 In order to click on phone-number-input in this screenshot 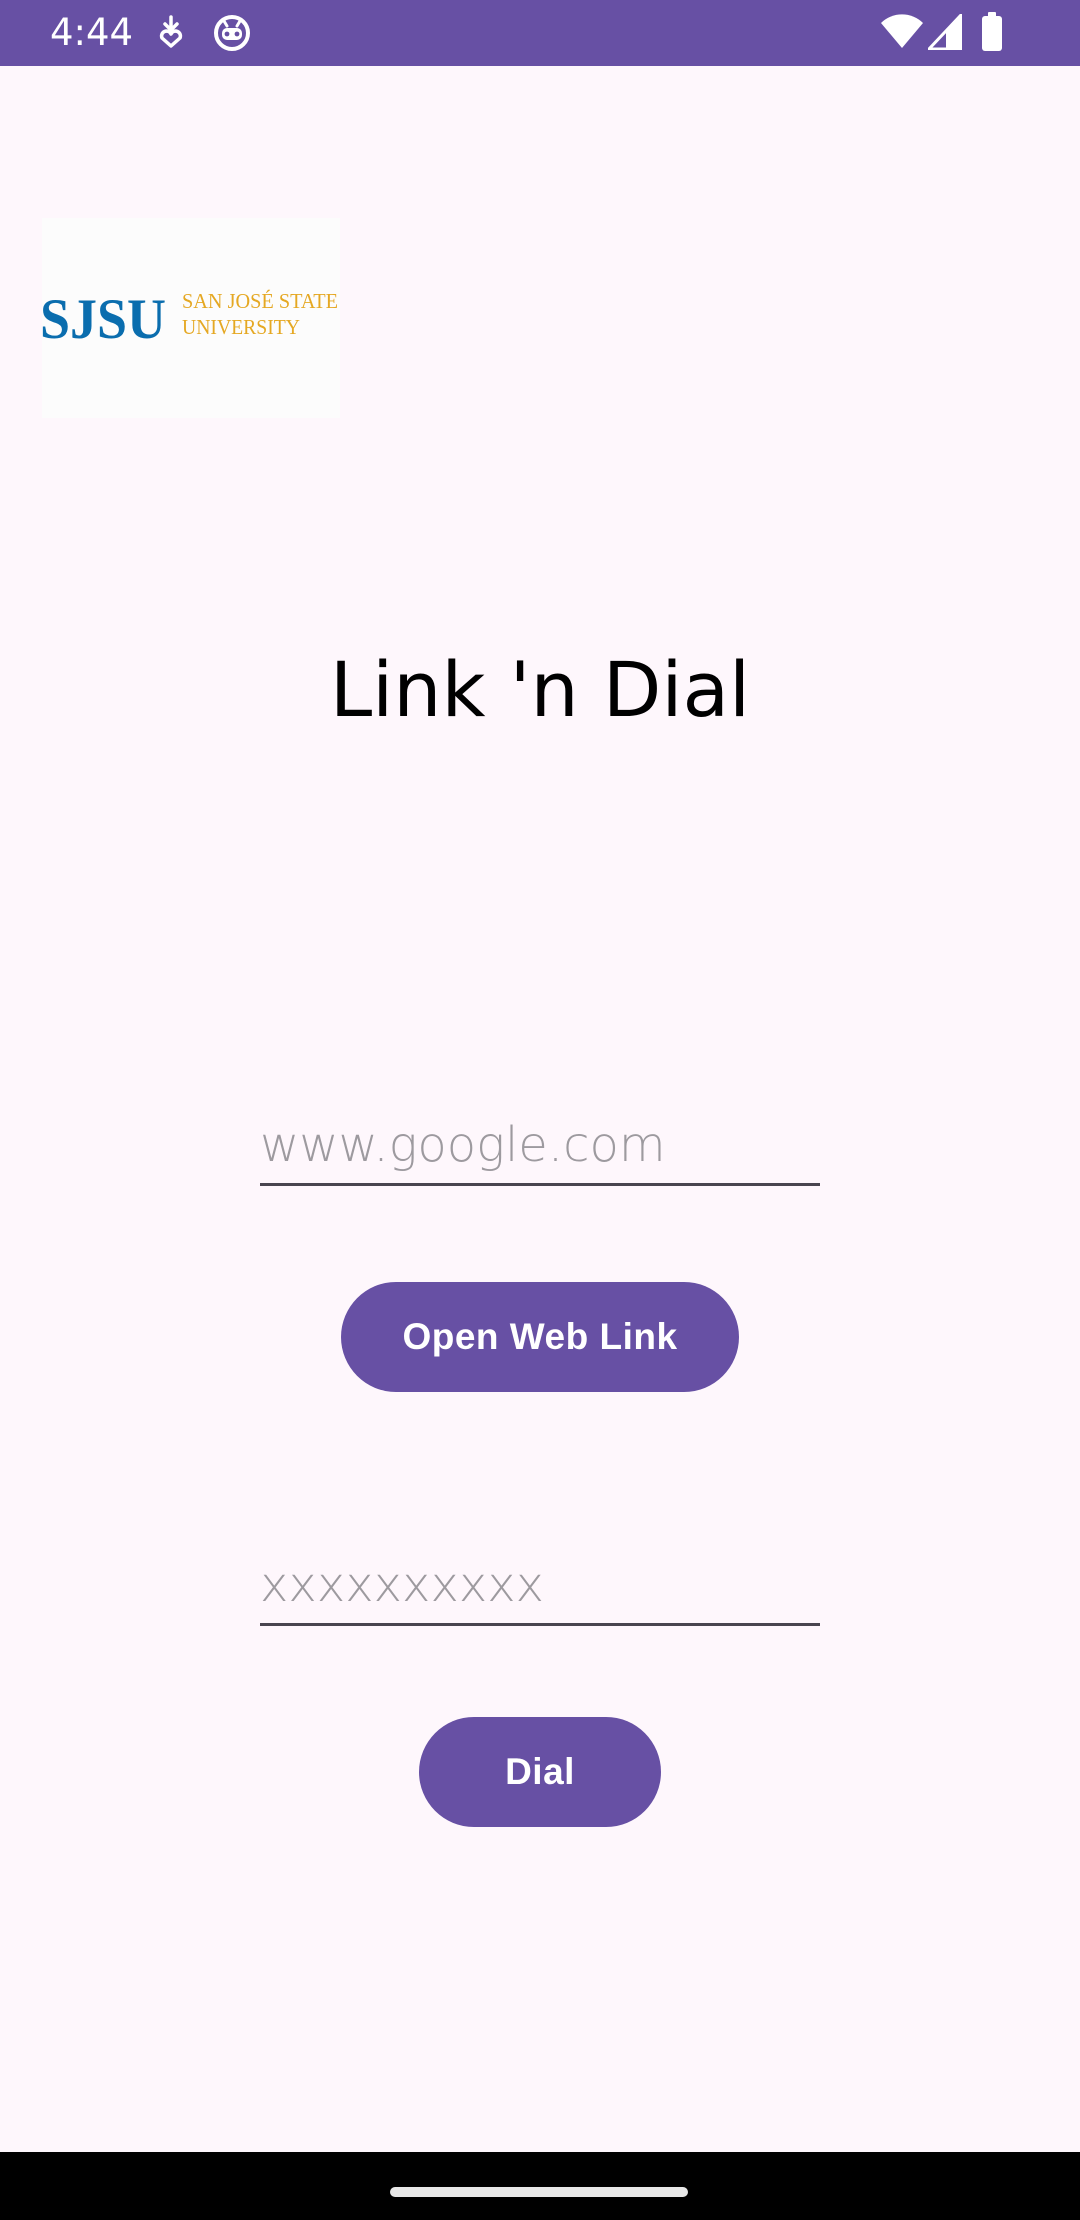, I will do `click(540, 1586)`.